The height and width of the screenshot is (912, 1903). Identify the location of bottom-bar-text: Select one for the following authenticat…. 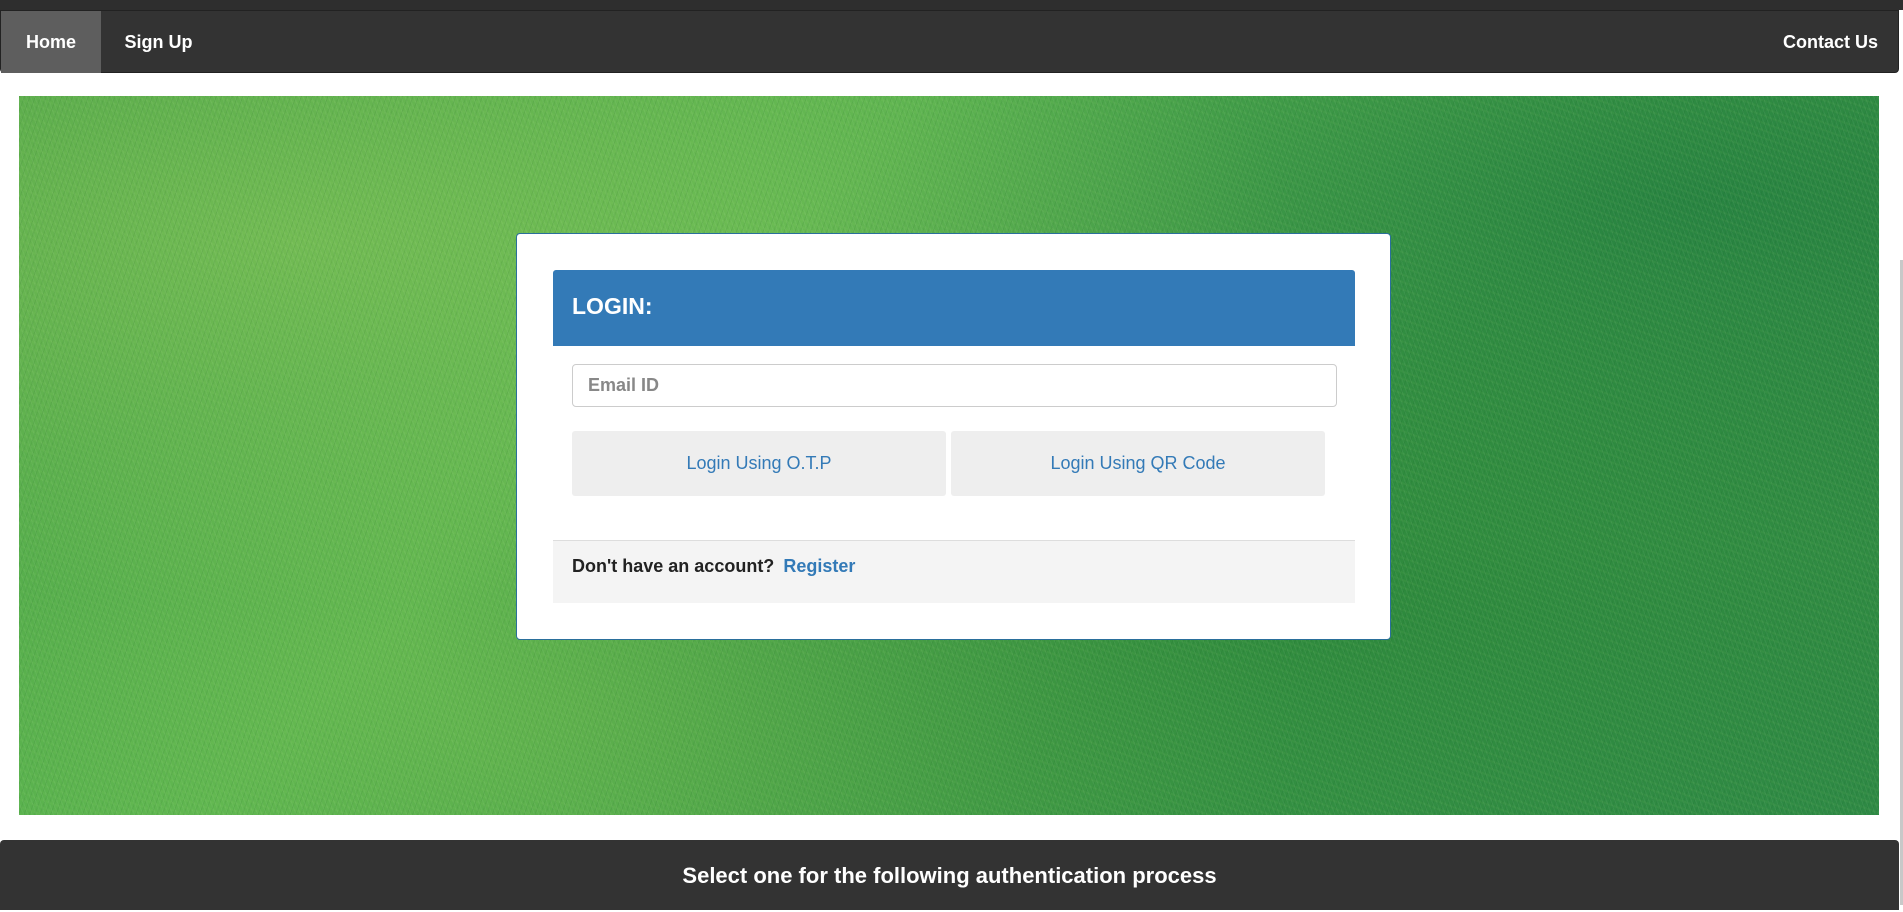
(949, 875).